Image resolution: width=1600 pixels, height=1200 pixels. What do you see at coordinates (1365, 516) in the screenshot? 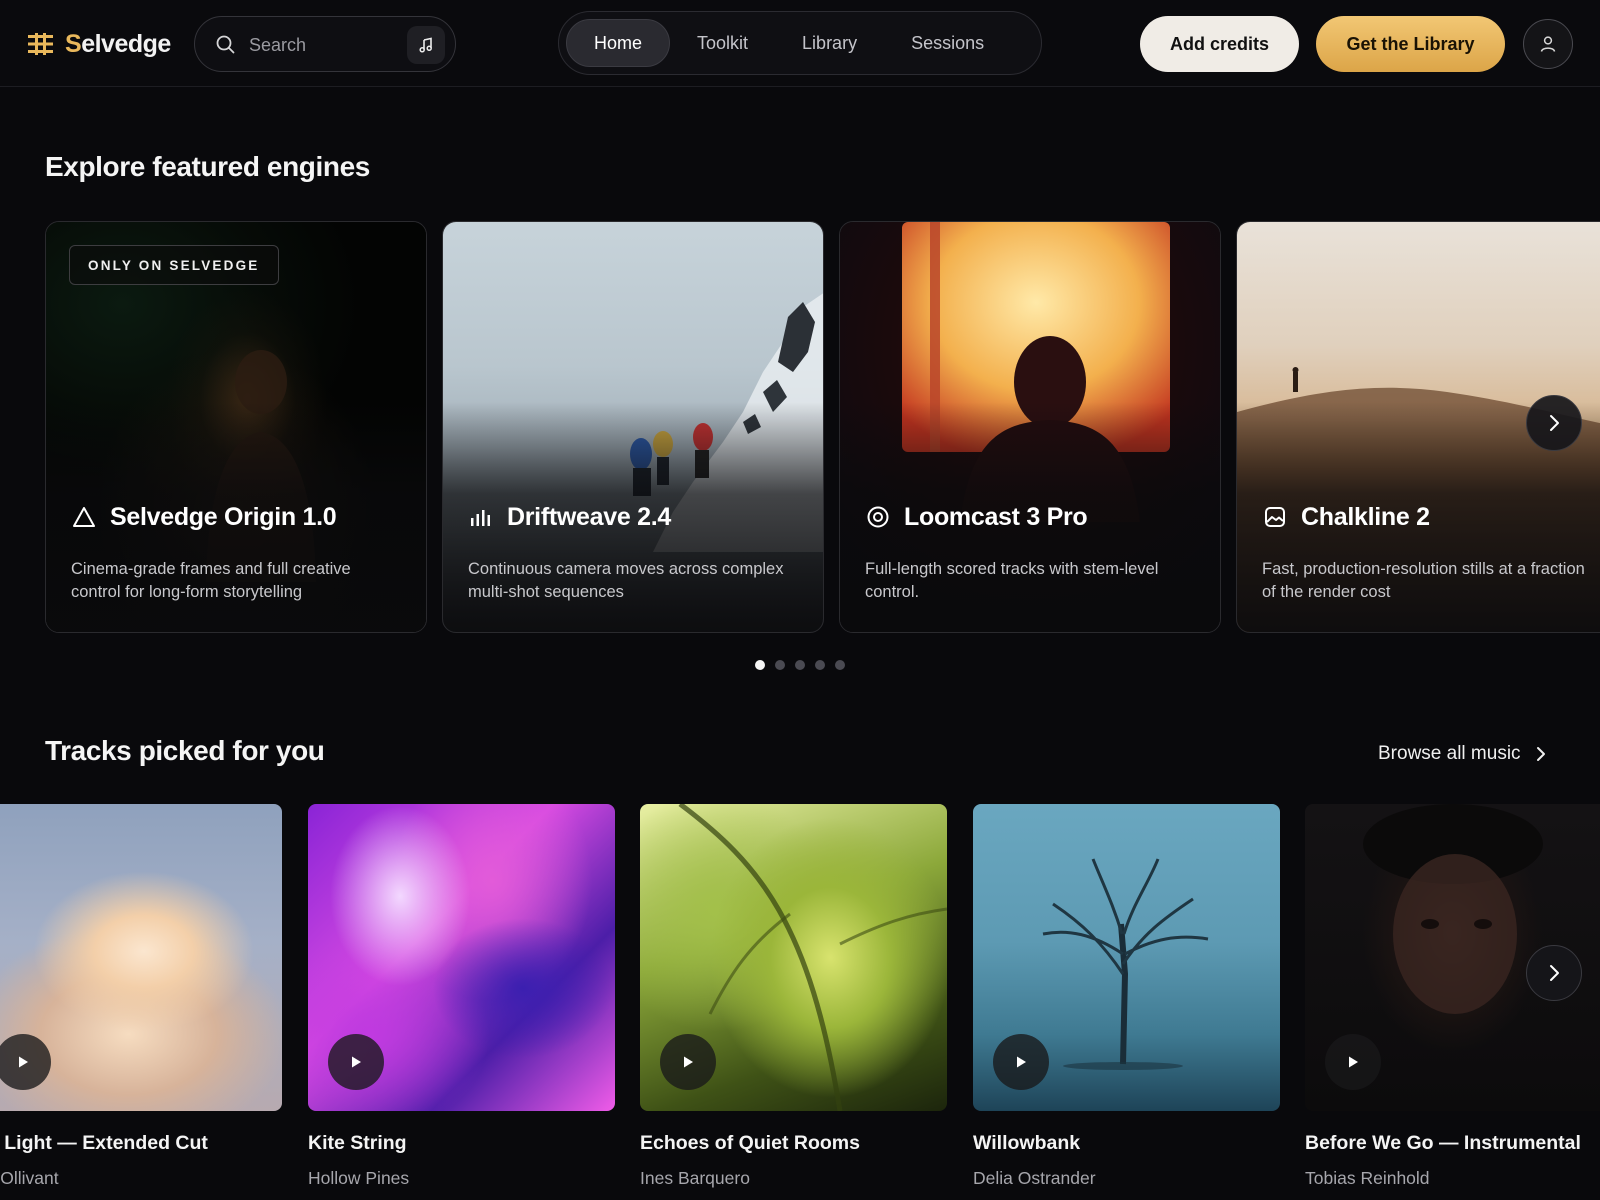
I see `engine-title: Chalkline 2` at bounding box center [1365, 516].